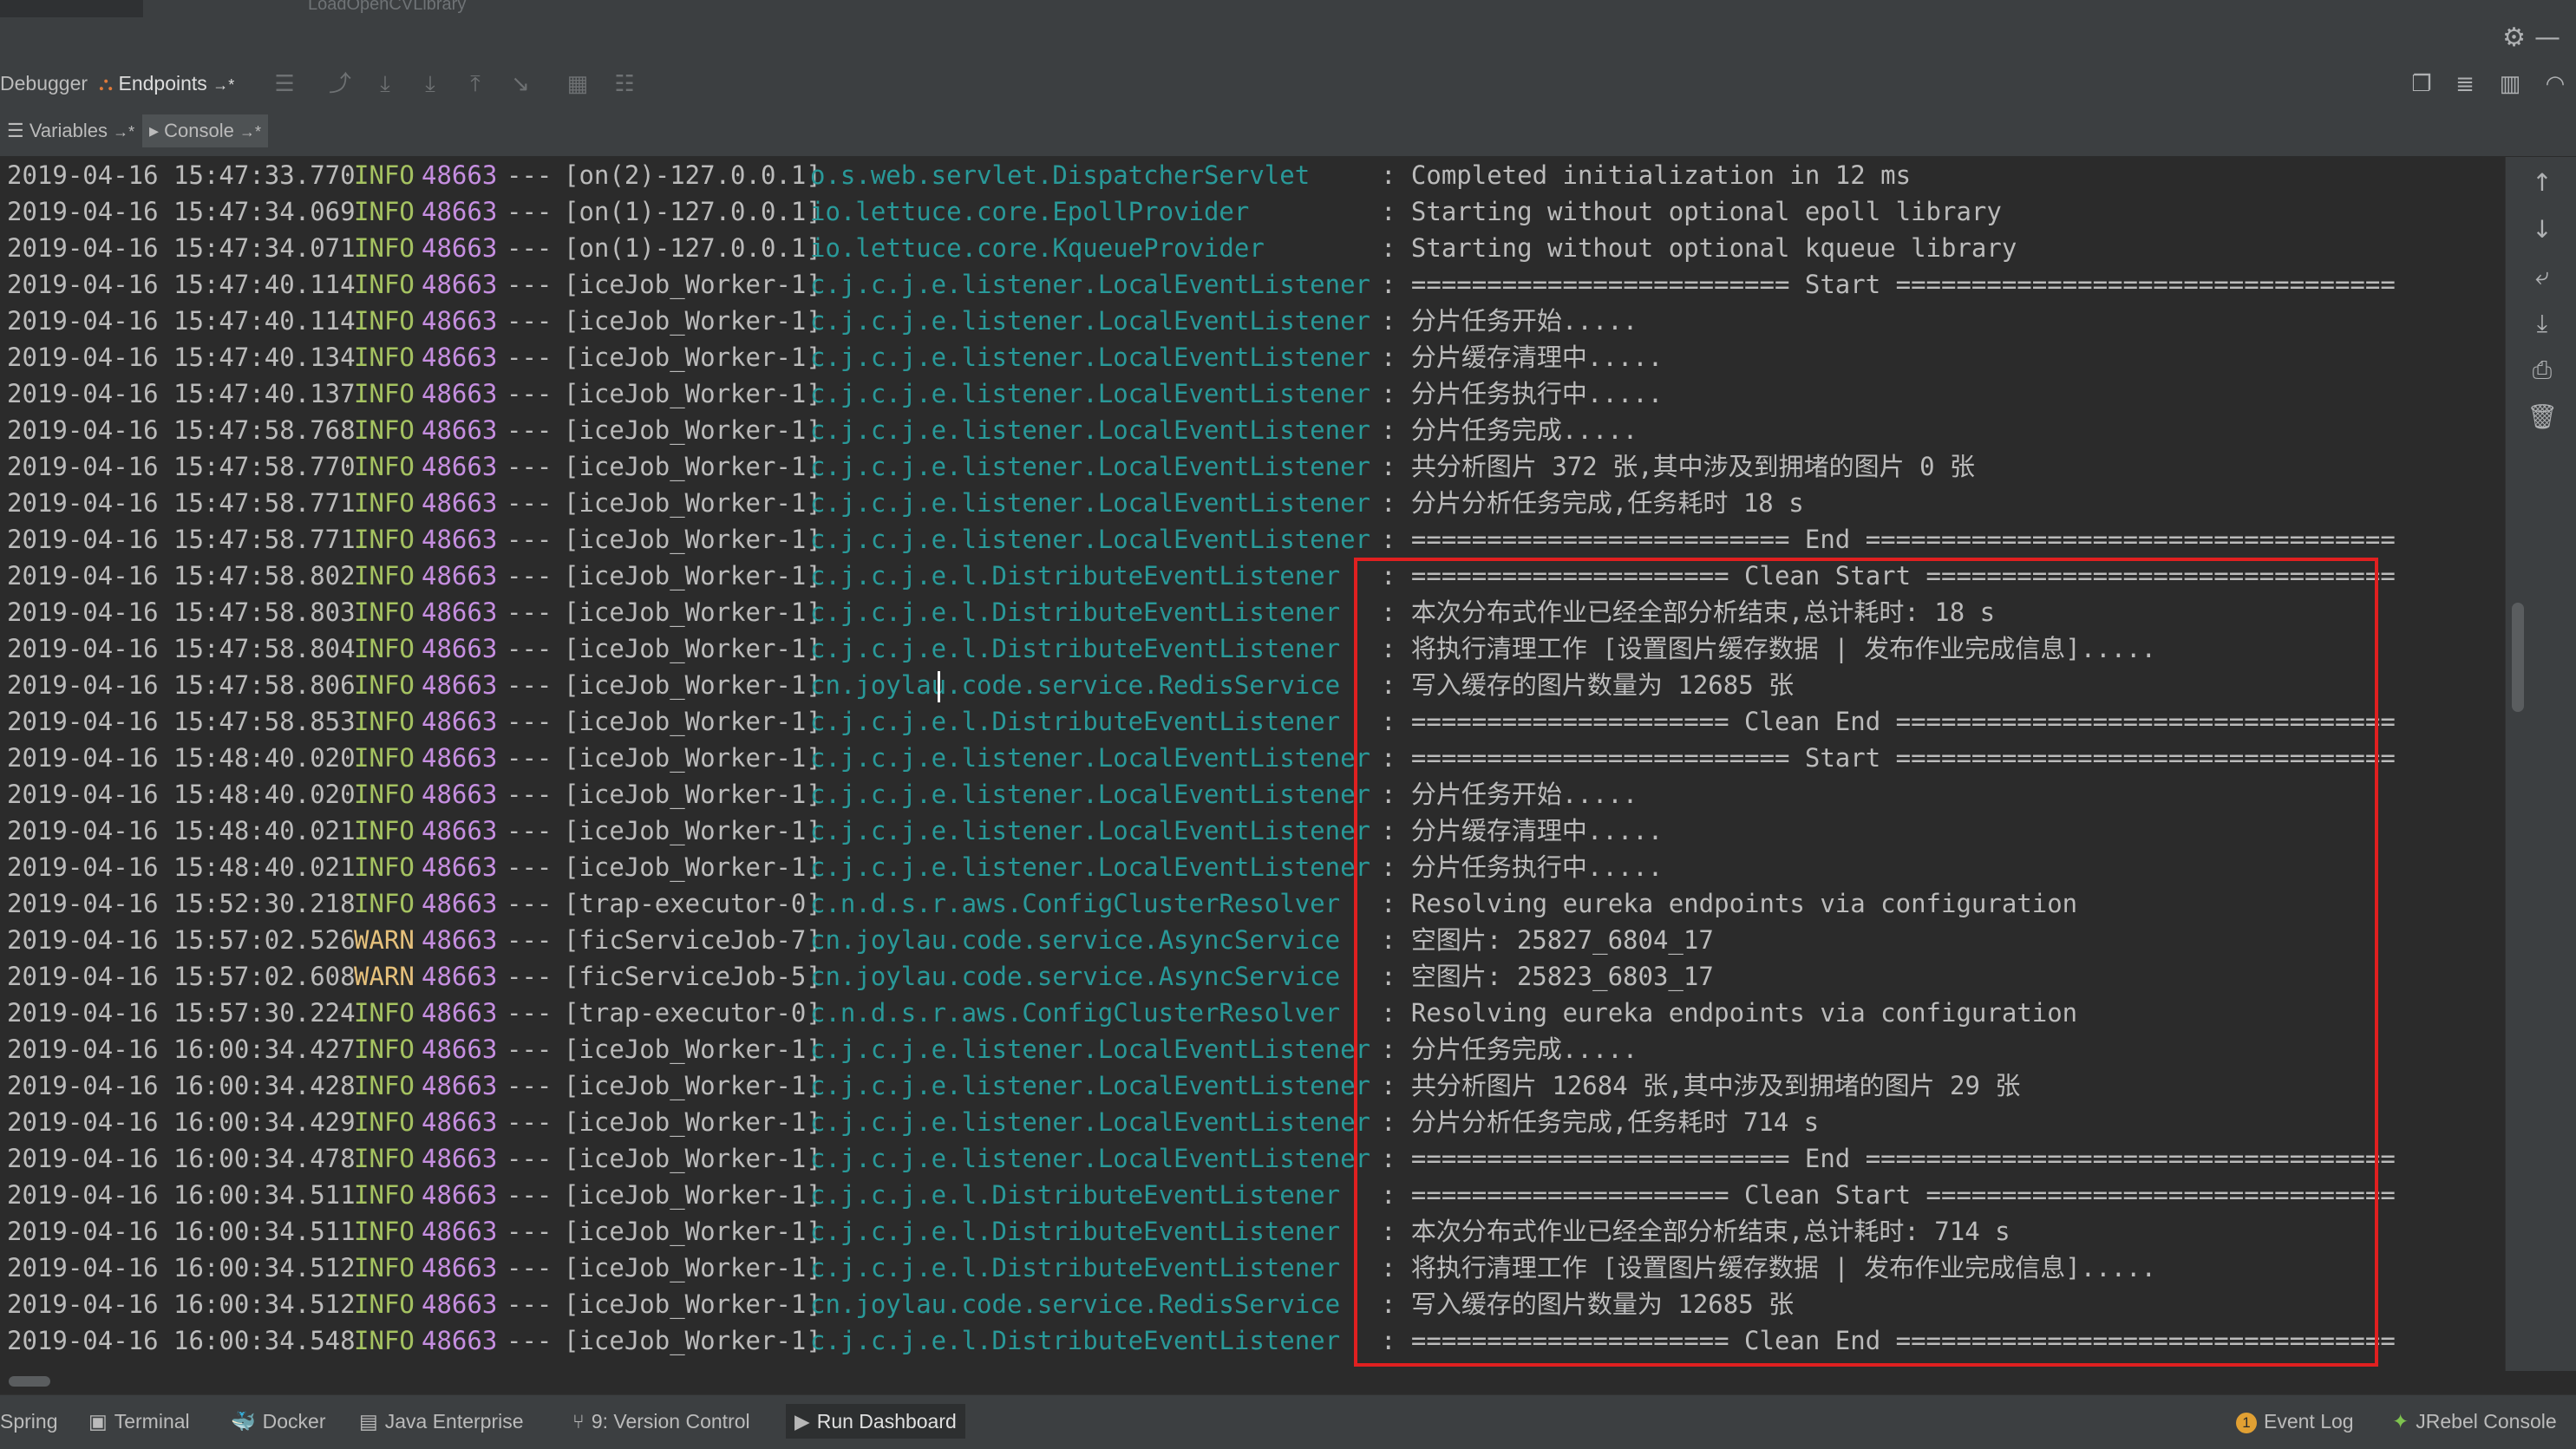  What do you see at coordinates (2518, 657) in the screenshot?
I see `vertical-scrollbar` at bounding box center [2518, 657].